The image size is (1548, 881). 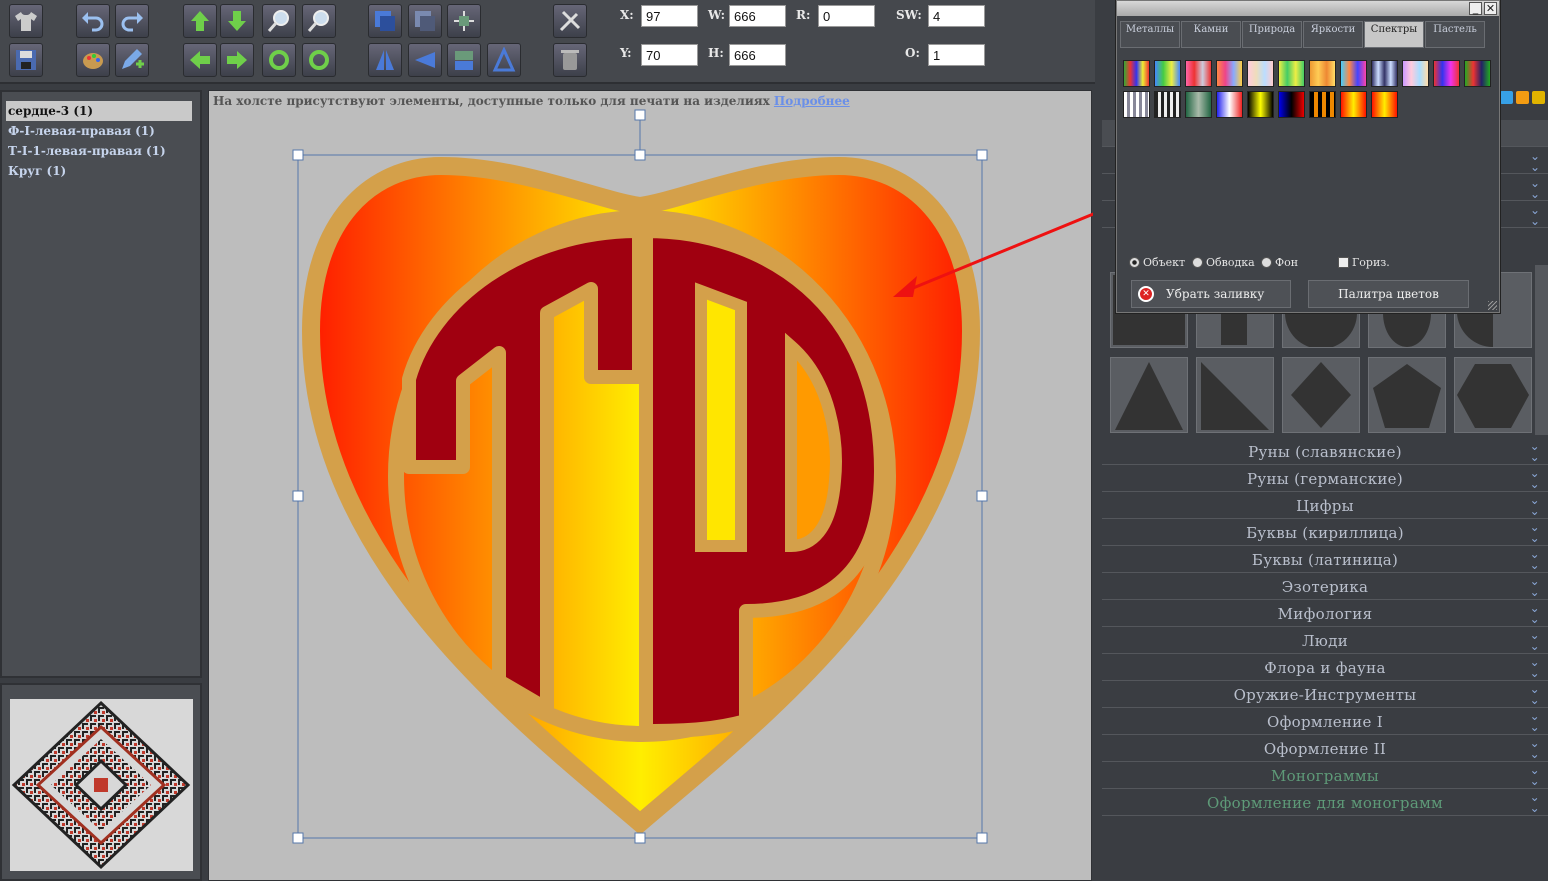 What do you see at coordinates (319, 60) in the screenshot?
I see `rotate-ccw-icon` at bounding box center [319, 60].